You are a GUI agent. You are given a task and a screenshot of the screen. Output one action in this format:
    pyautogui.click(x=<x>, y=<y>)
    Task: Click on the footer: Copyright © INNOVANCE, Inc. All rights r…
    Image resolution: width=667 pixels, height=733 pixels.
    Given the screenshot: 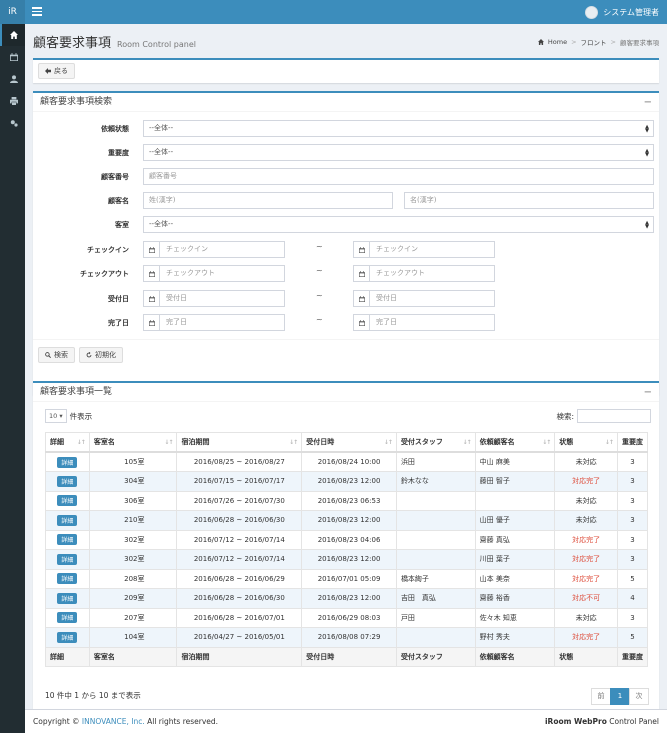 What is the action you would take?
    pyautogui.click(x=346, y=721)
    